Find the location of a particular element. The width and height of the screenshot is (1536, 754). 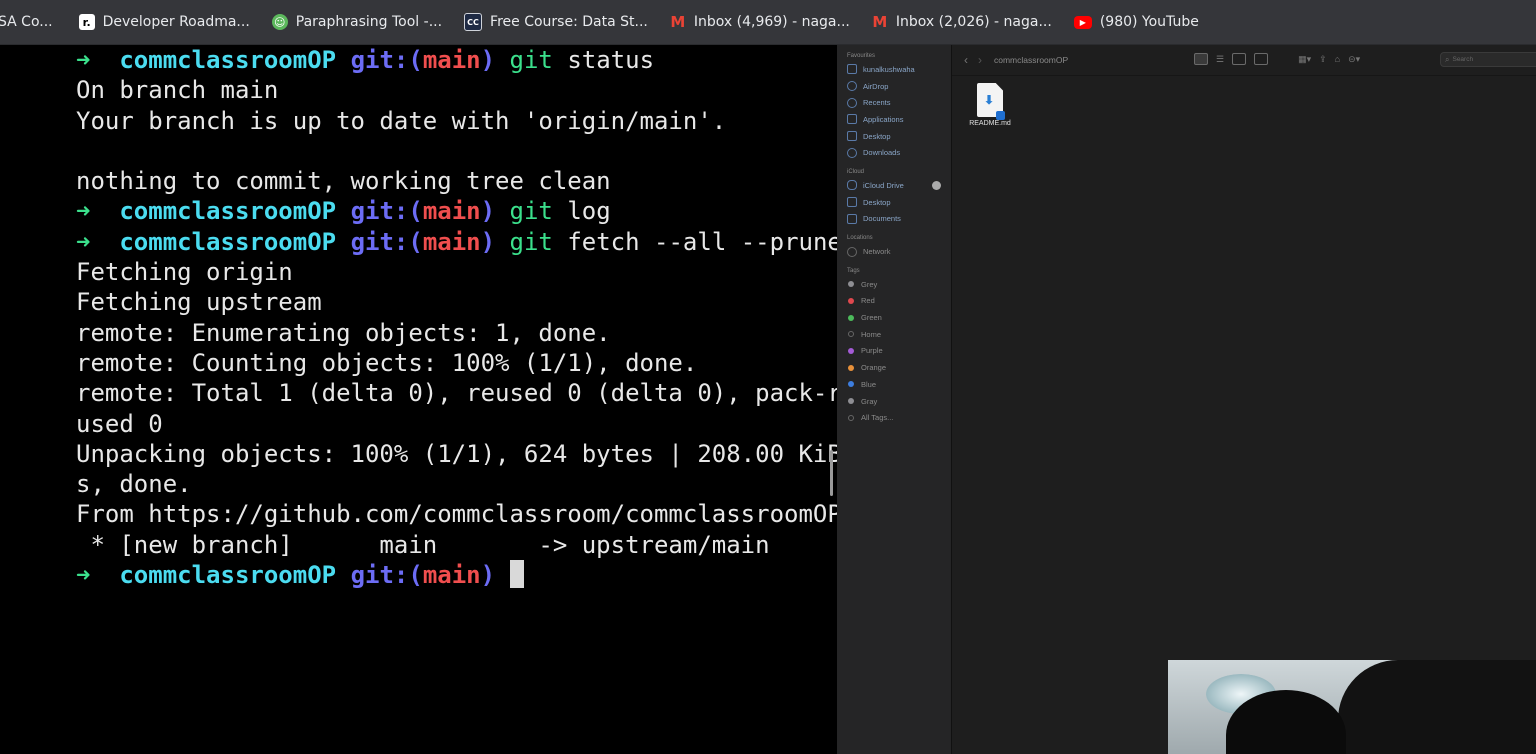

back-icon: ‹ is located at coordinates (966, 60).